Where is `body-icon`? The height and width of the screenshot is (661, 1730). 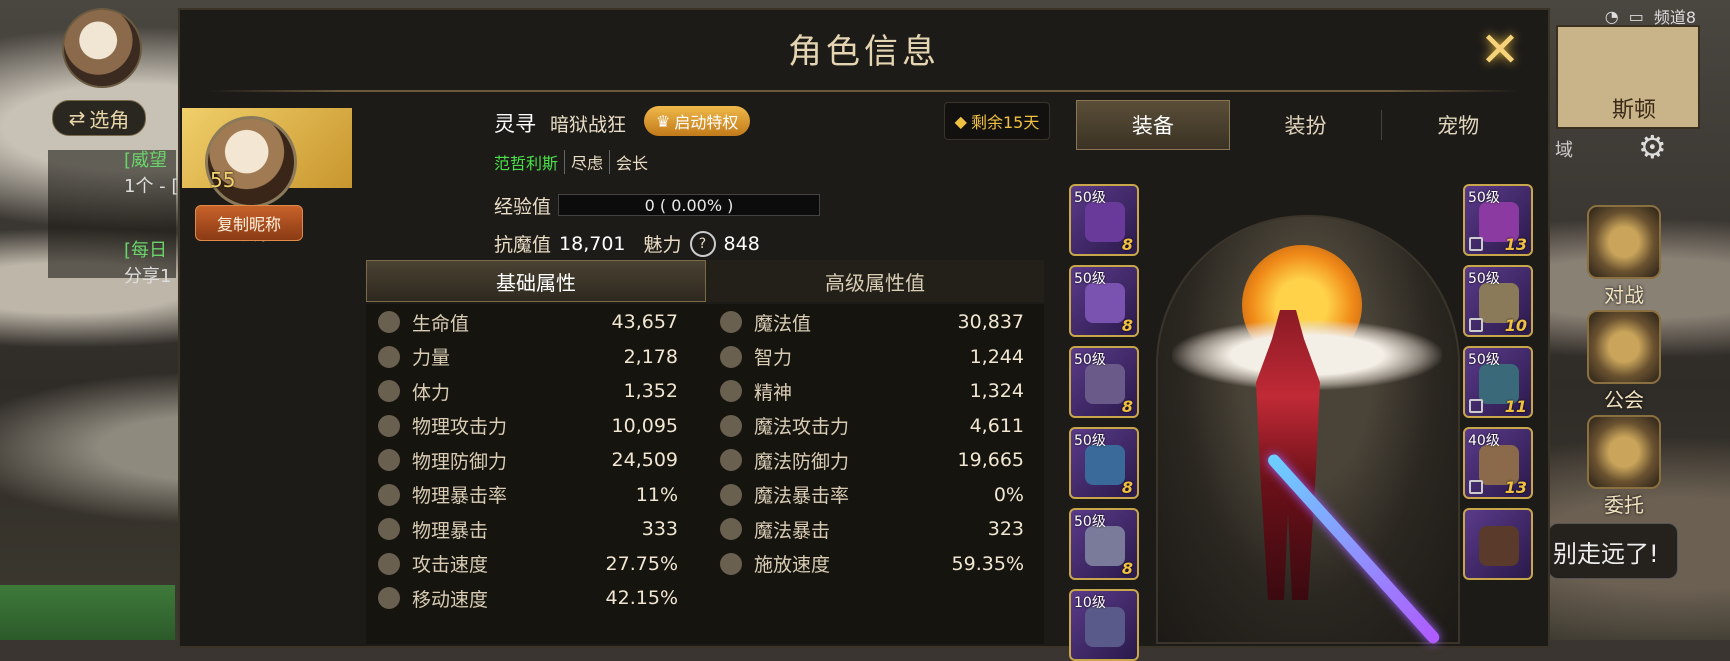 body-icon is located at coordinates (389, 391).